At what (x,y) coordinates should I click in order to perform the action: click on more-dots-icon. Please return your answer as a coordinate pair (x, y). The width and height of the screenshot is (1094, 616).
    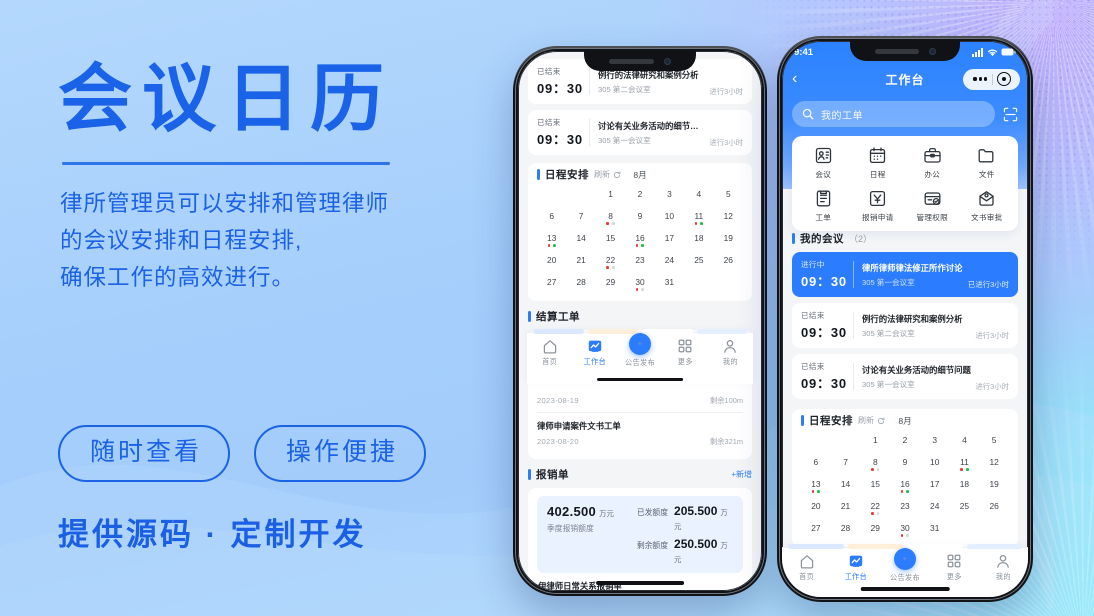
    Looking at the image, I should click on (980, 79).